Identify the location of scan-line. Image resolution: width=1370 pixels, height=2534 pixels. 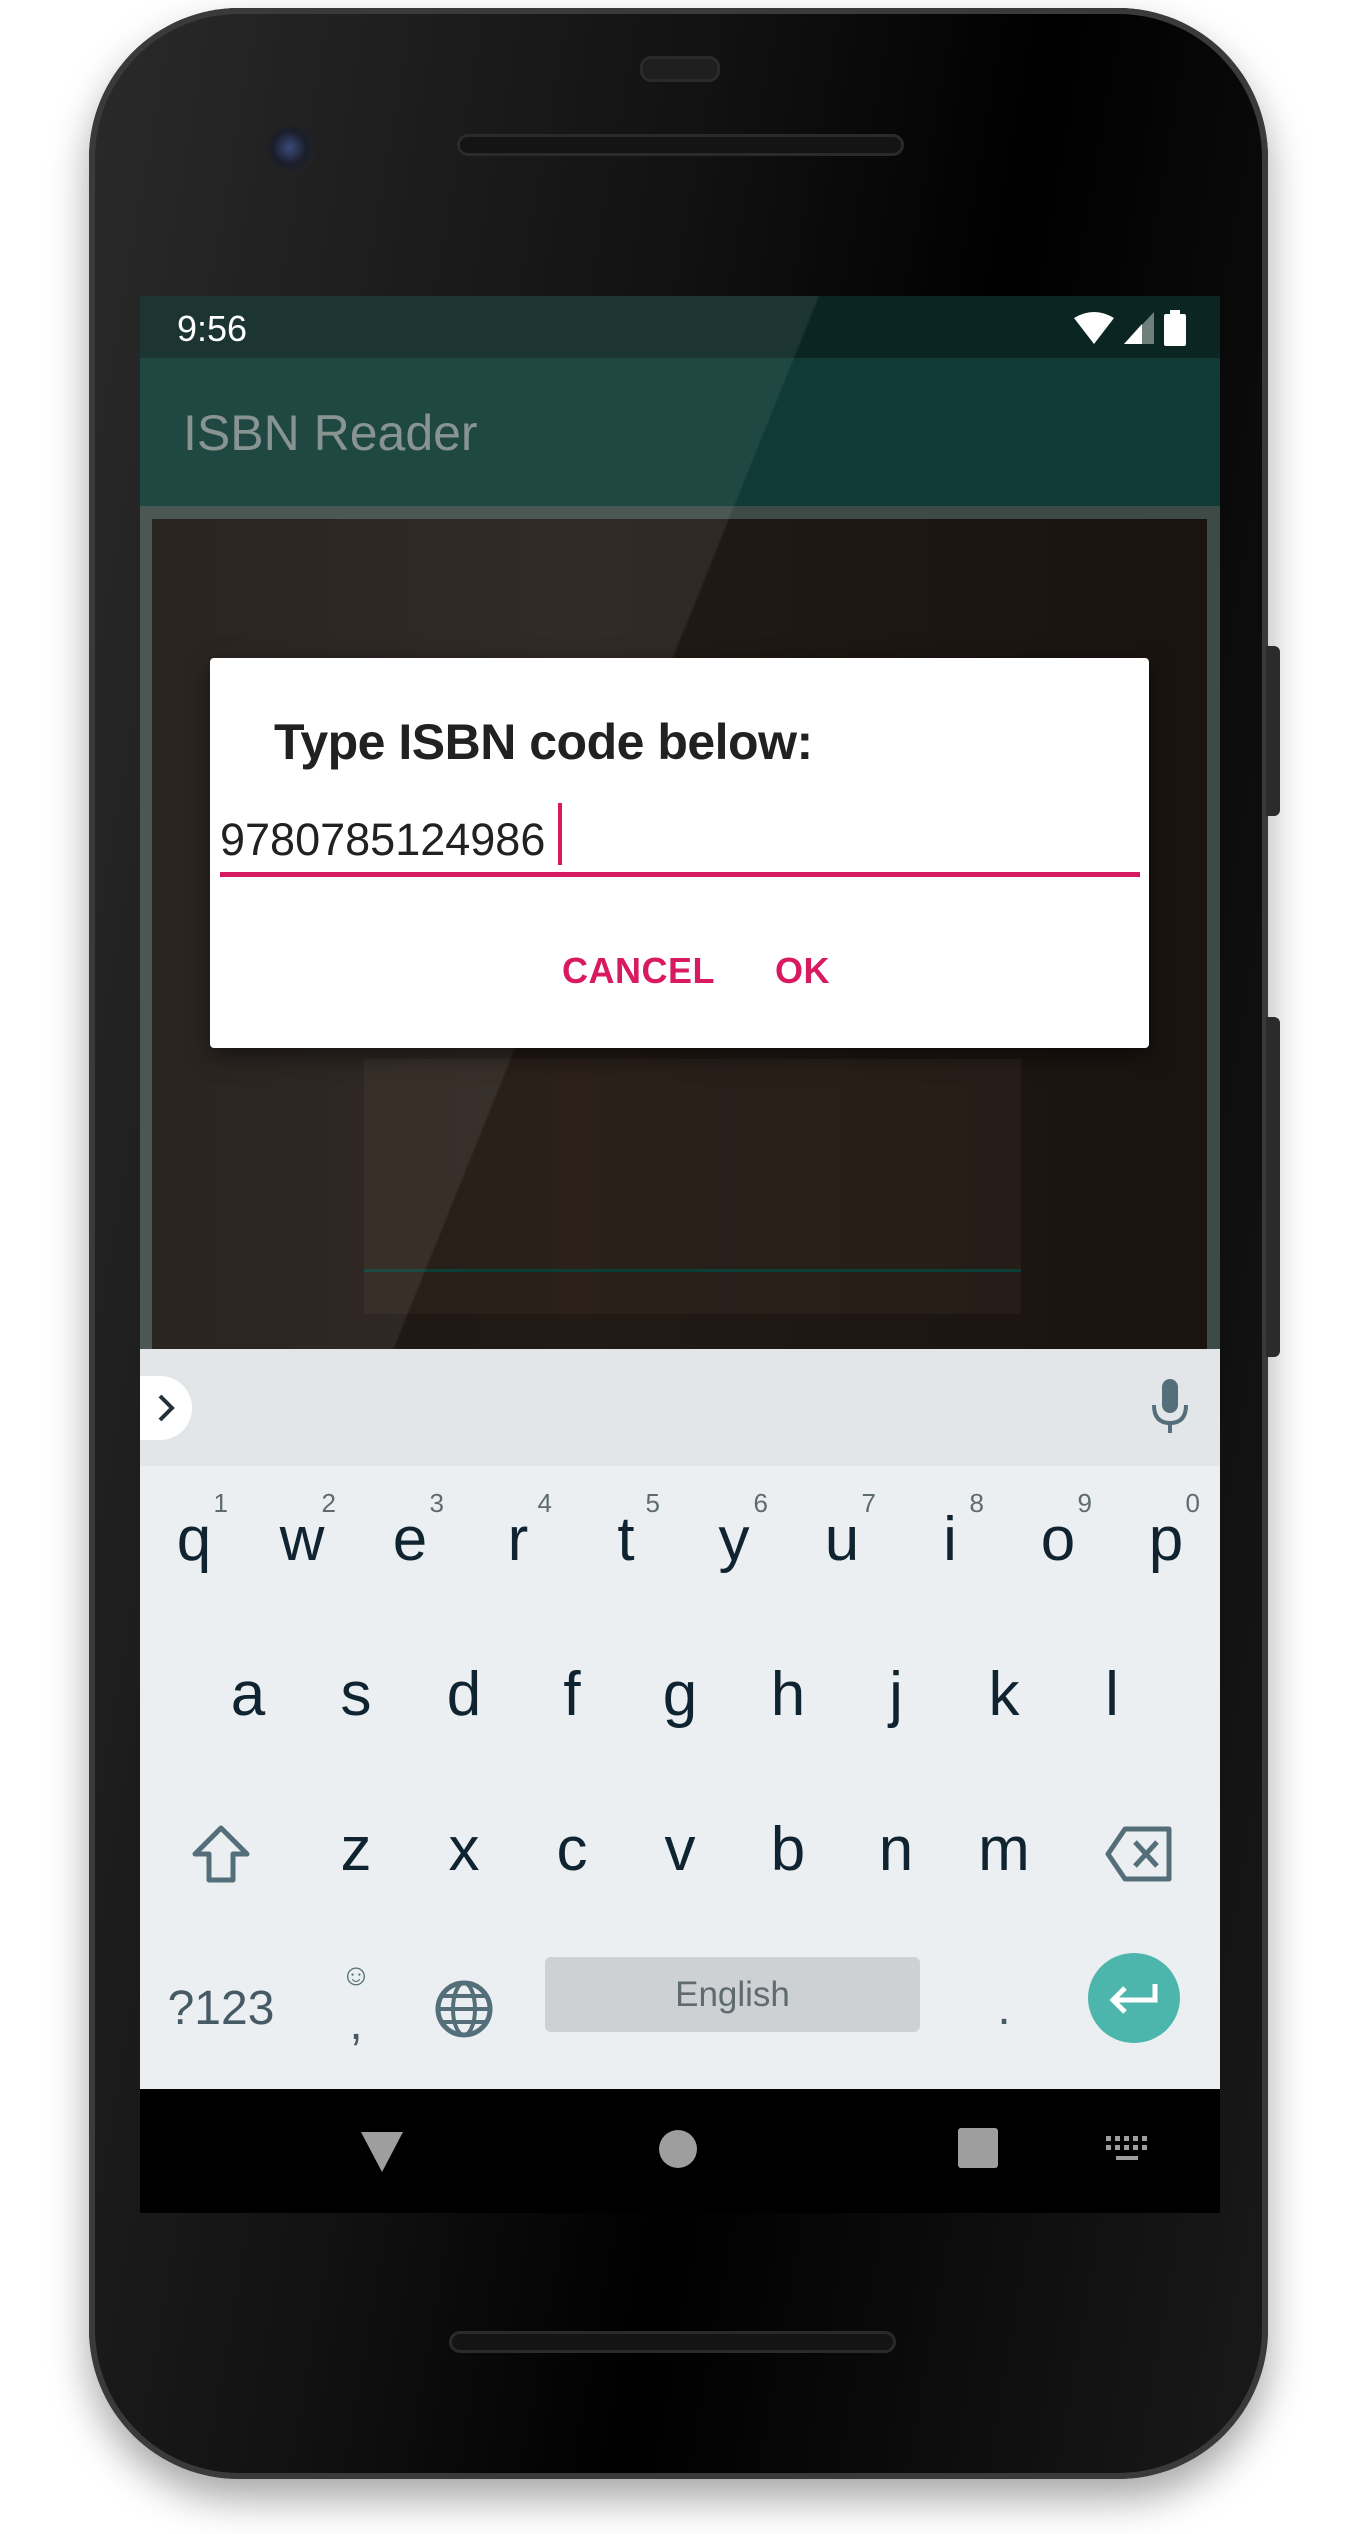
(692, 1270).